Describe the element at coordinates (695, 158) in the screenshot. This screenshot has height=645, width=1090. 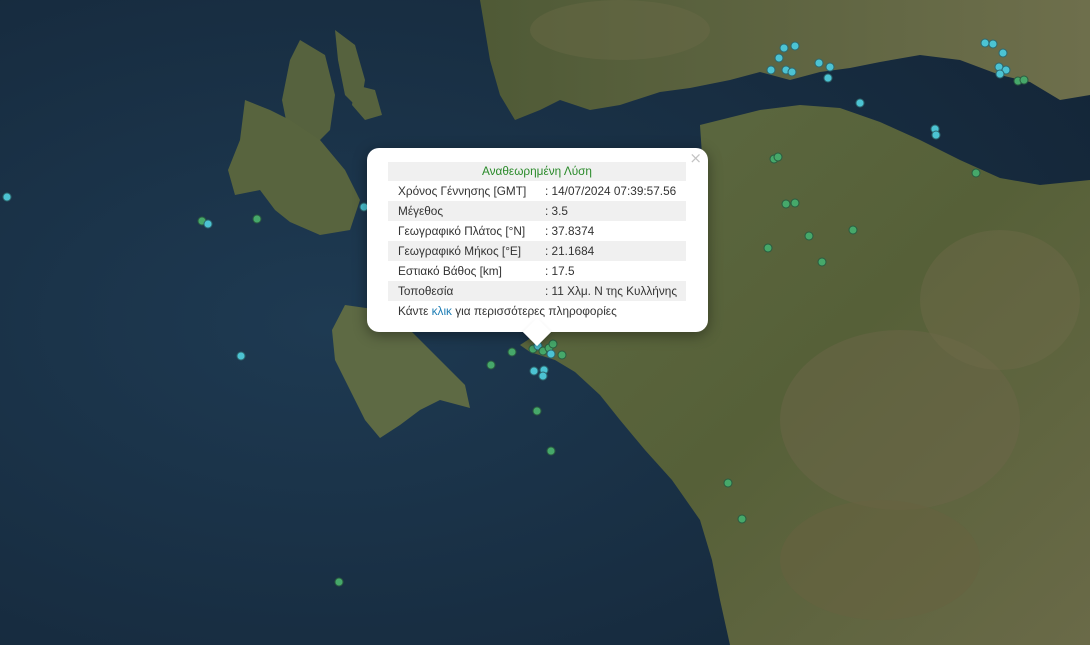
I see `popup-close-button: ×` at that location.